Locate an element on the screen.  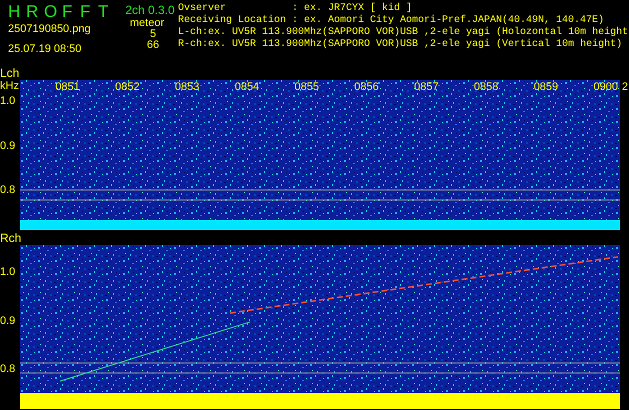
app-title-letter: R is located at coordinates (31, 12).